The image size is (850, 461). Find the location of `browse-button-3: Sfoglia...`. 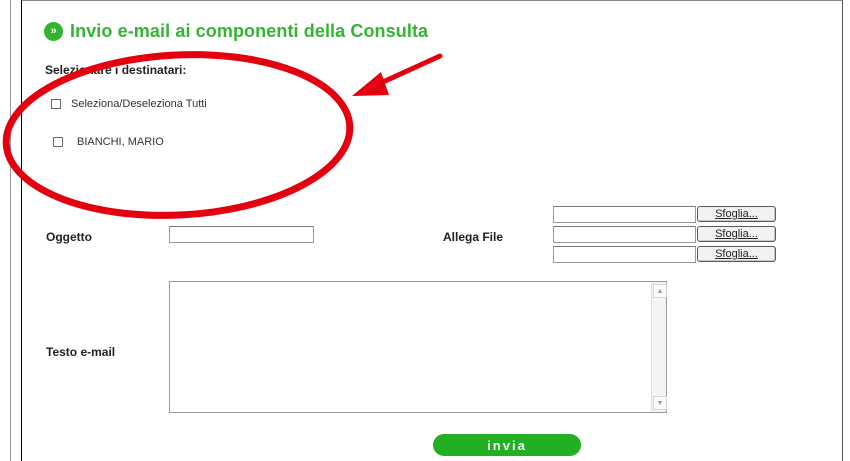

browse-button-3: Sfoglia... is located at coordinates (736, 254).